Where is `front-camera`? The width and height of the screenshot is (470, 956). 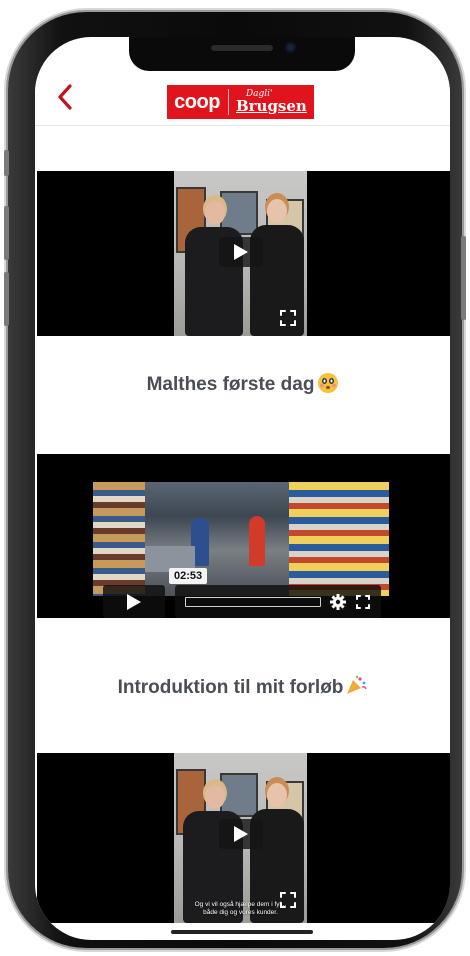 front-camera is located at coordinates (290, 47).